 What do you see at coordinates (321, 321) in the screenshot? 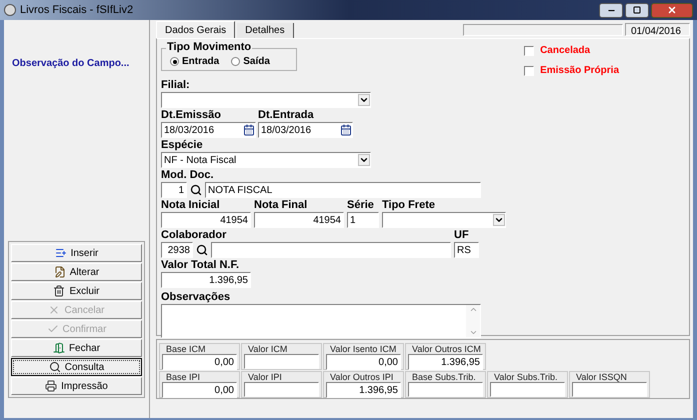
I see `text-area` at bounding box center [321, 321].